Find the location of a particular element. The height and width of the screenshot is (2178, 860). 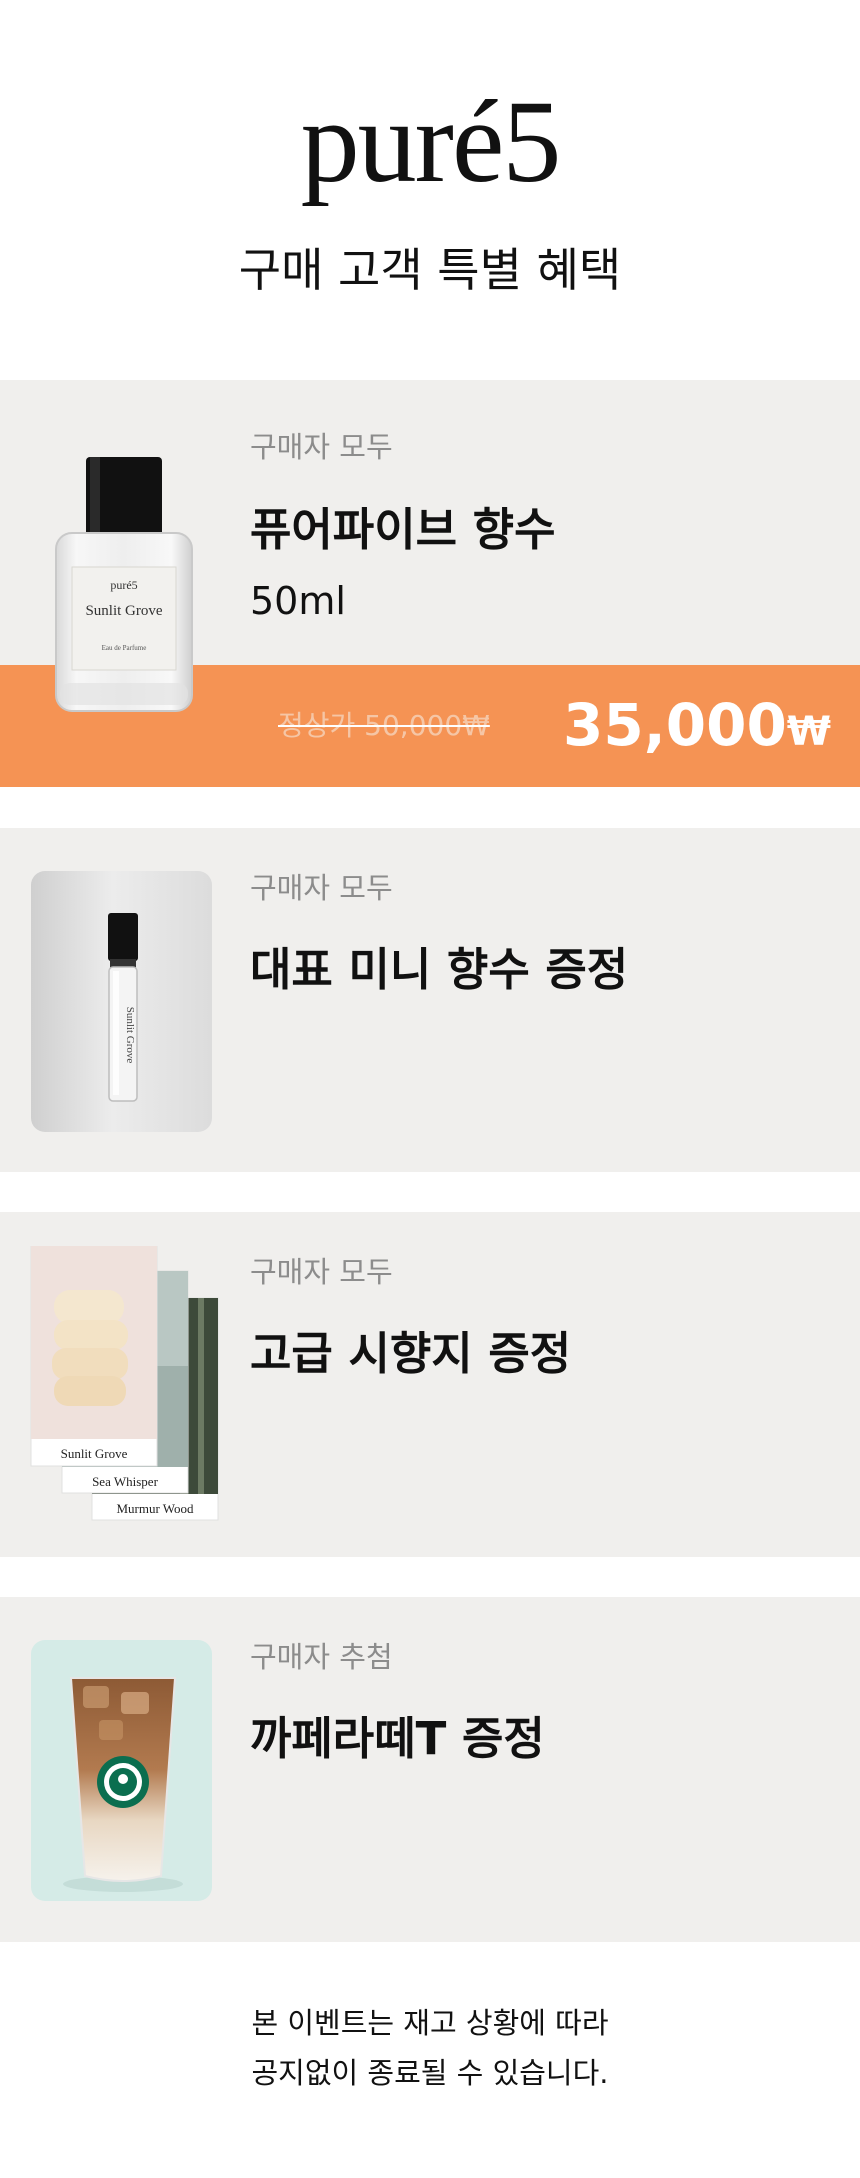

scent-cards-image: Murmur Wood Sea Whisper Sunlit Grove is located at coordinates (124, 1383).